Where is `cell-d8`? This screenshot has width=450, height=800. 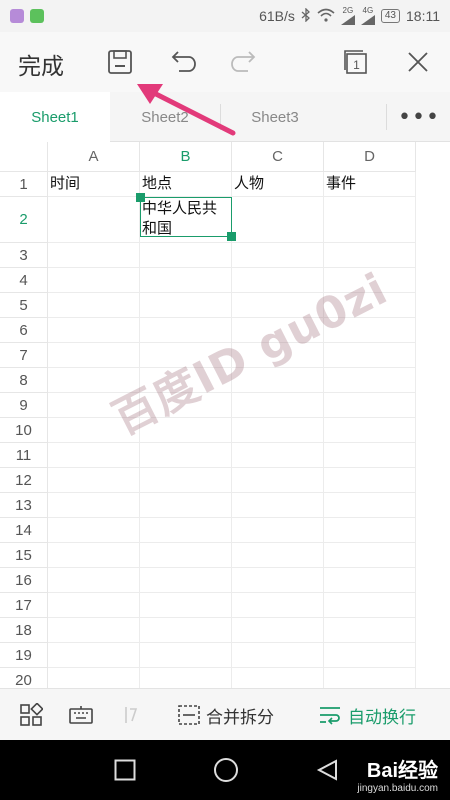
cell-d8 is located at coordinates (370, 380).